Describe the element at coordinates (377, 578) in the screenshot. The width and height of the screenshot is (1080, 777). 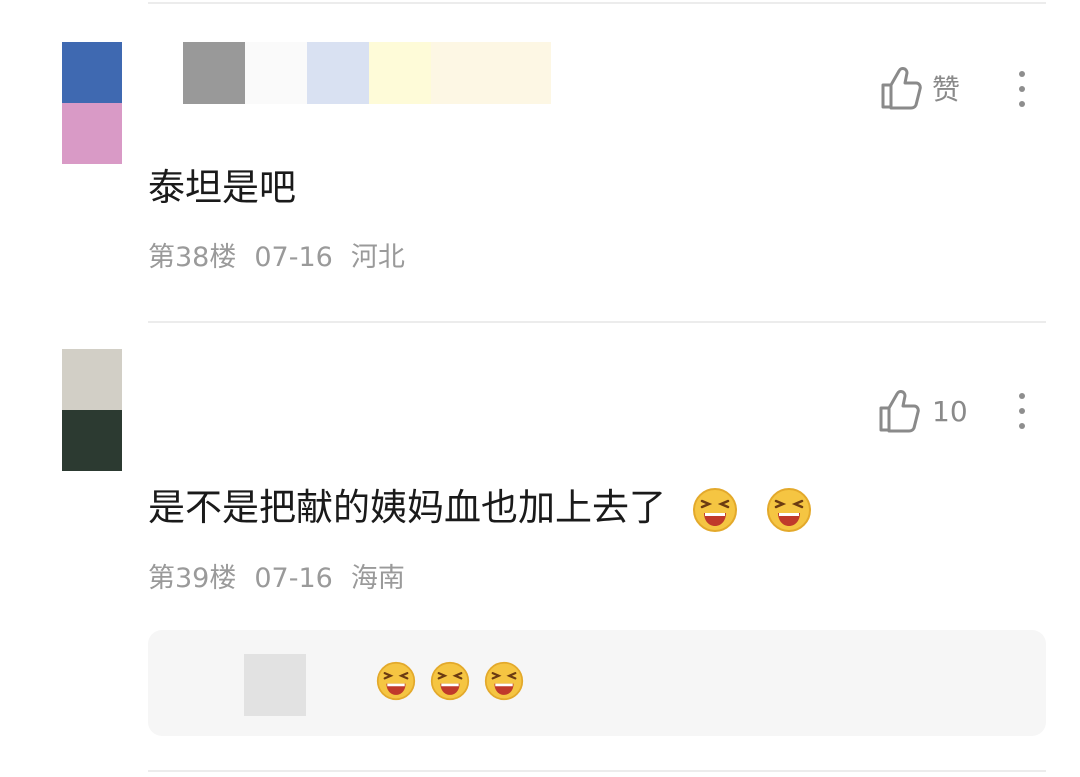
I see `comment-location: 海南` at that location.